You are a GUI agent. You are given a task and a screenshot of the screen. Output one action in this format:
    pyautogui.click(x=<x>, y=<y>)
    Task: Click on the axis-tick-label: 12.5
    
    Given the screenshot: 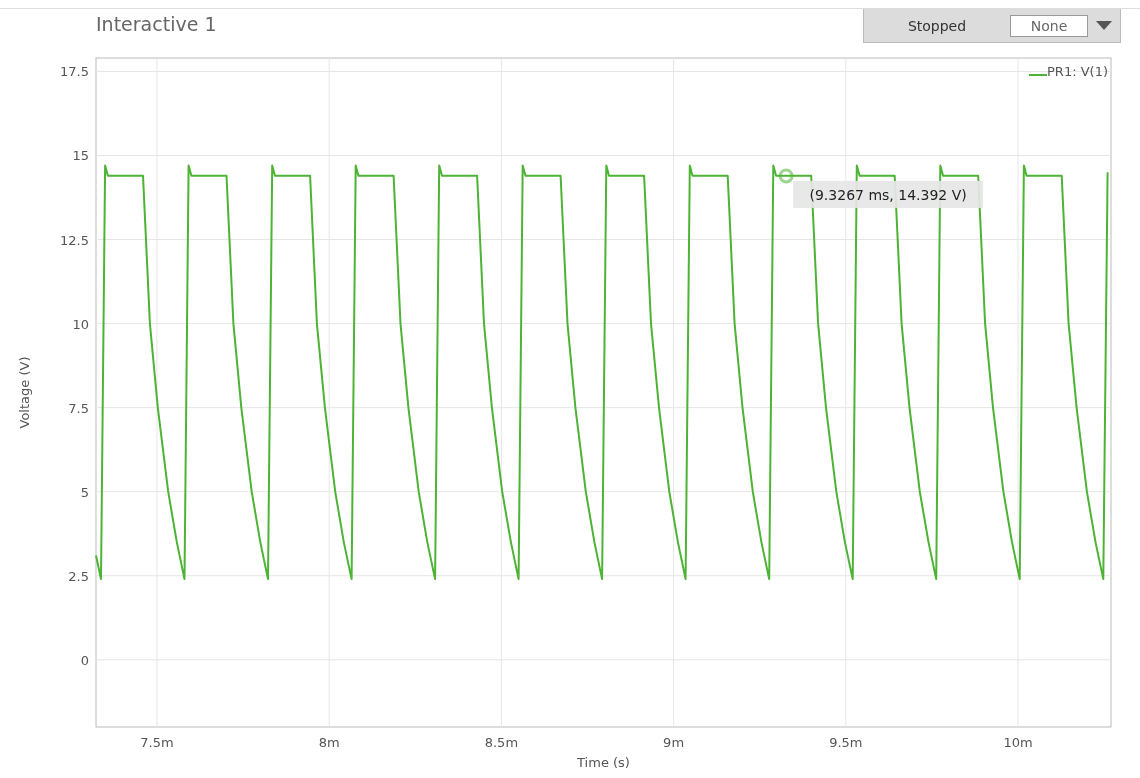 What is the action you would take?
    pyautogui.click(x=74, y=240)
    